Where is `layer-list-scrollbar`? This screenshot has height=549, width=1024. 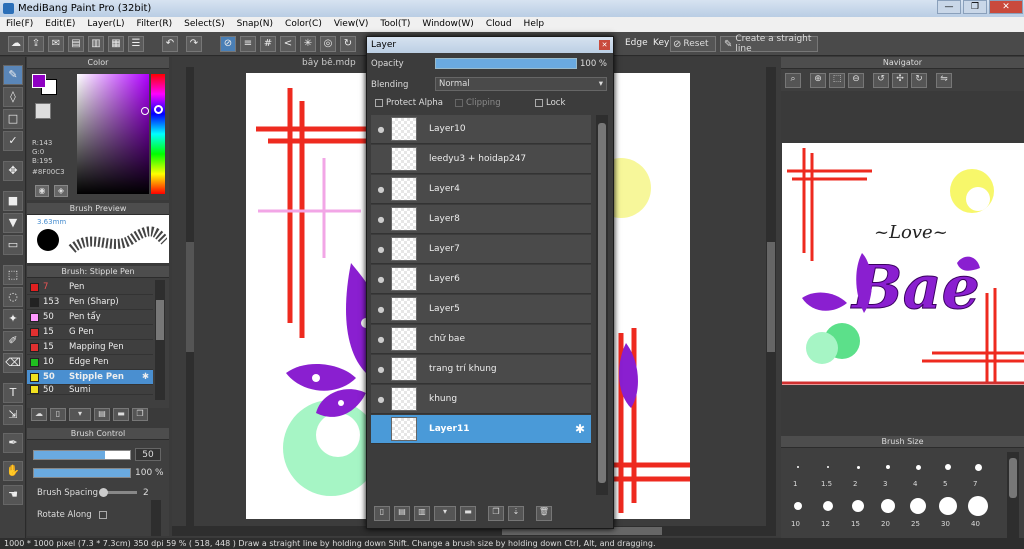 layer-list-scrollbar is located at coordinates (602, 305).